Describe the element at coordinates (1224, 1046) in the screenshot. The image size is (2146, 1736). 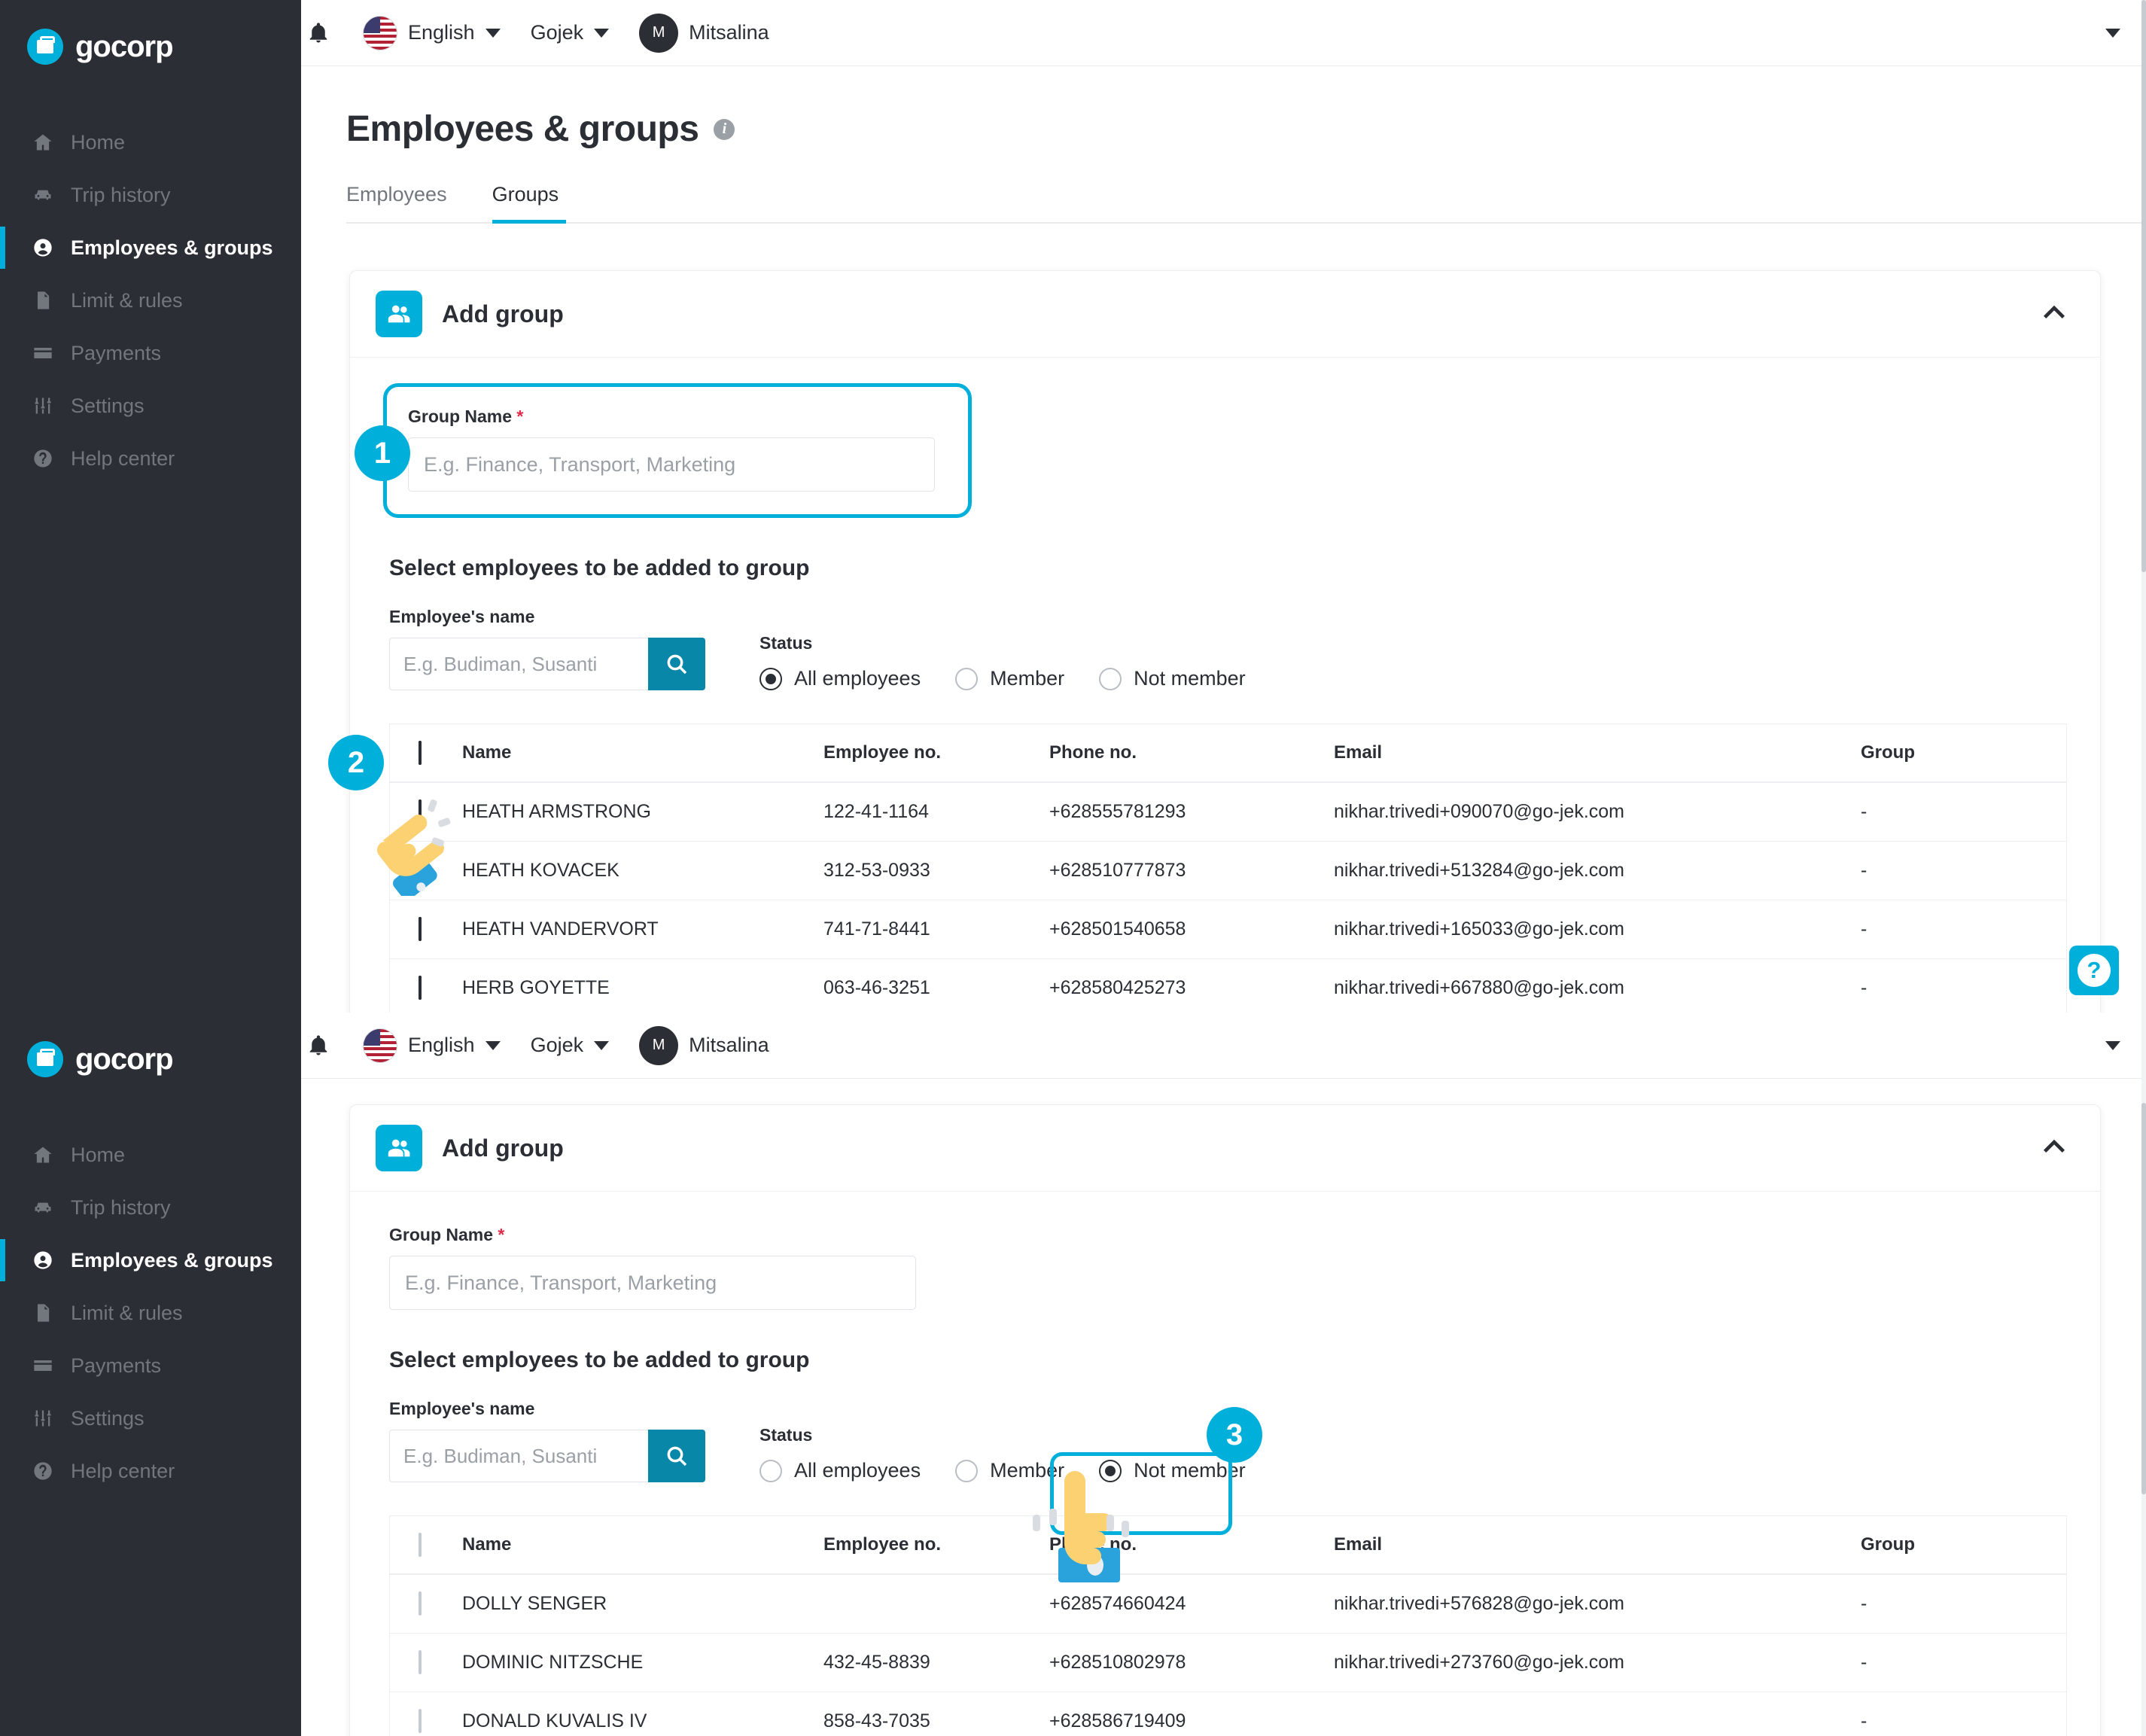
I see `topbar: English Gojek M Mitsalina` at that location.